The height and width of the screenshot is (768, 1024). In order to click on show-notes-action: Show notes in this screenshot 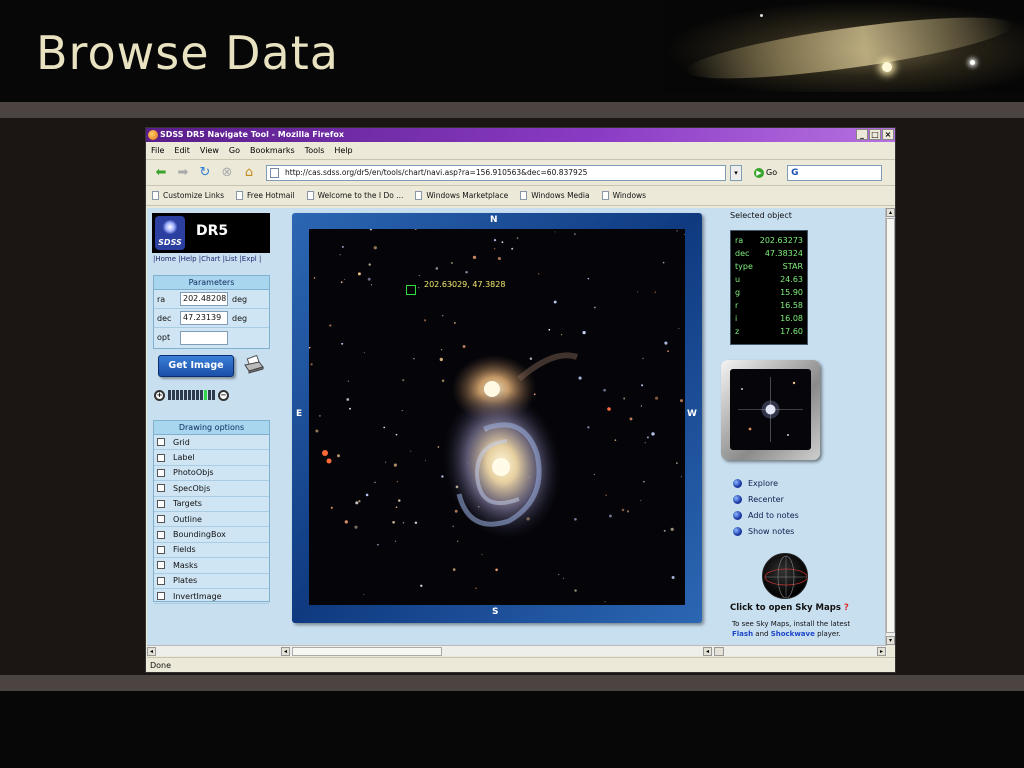, I will do `click(763, 531)`.